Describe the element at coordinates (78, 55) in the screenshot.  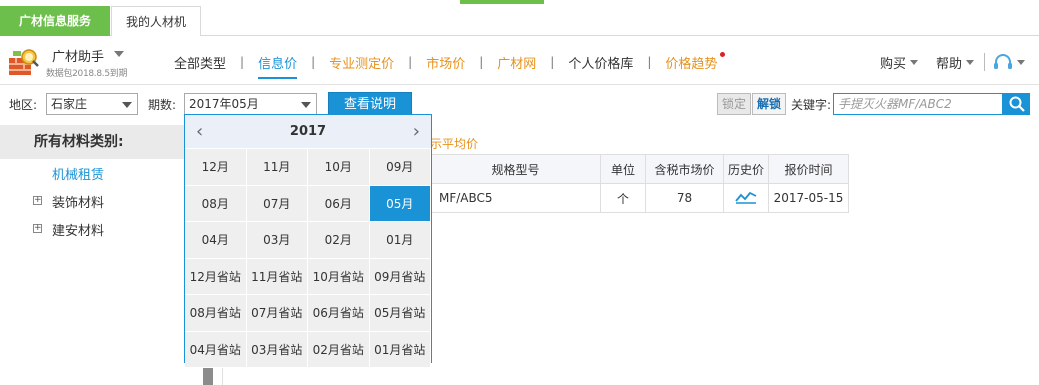
I see `brand-name: 广材助手` at that location.